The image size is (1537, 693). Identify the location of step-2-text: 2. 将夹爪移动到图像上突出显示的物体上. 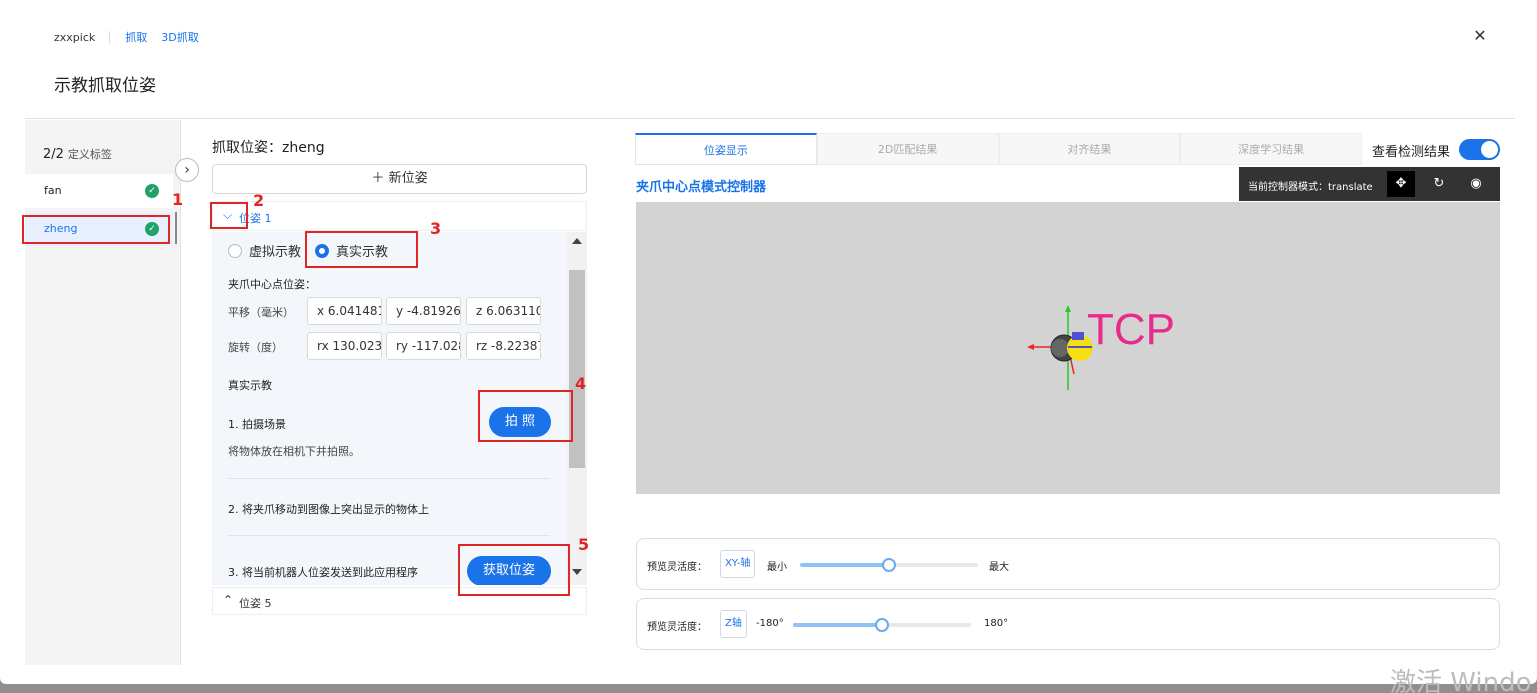
(328, 509).